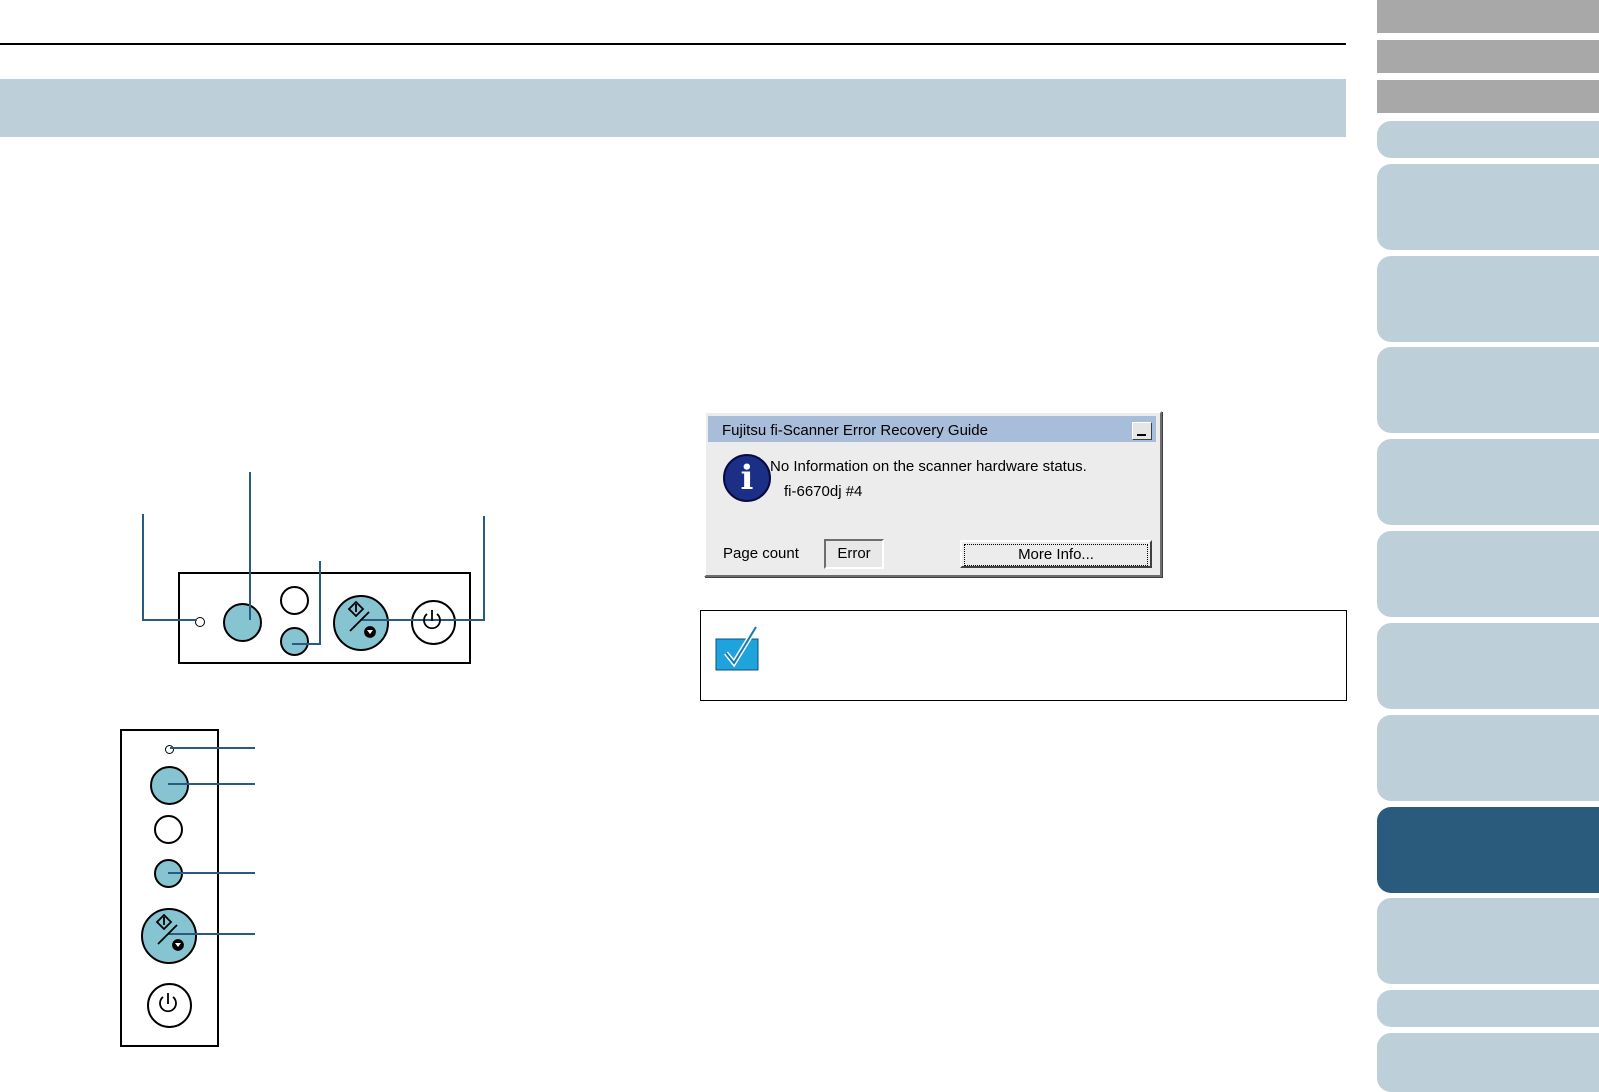  What do you see at coordinates (313, 742) in the screenshot?
I see `panel-icons-and-callouts` at bounding box center [313, 742].